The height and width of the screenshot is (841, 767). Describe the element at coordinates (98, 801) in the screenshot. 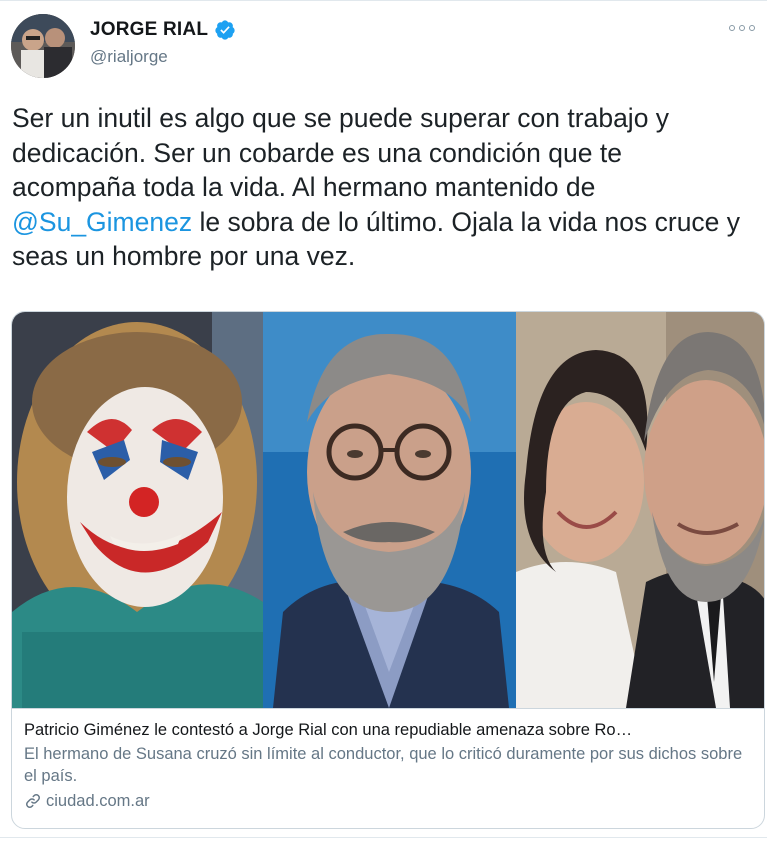

I see `card-domain: ciudad.com.ar` at that location.